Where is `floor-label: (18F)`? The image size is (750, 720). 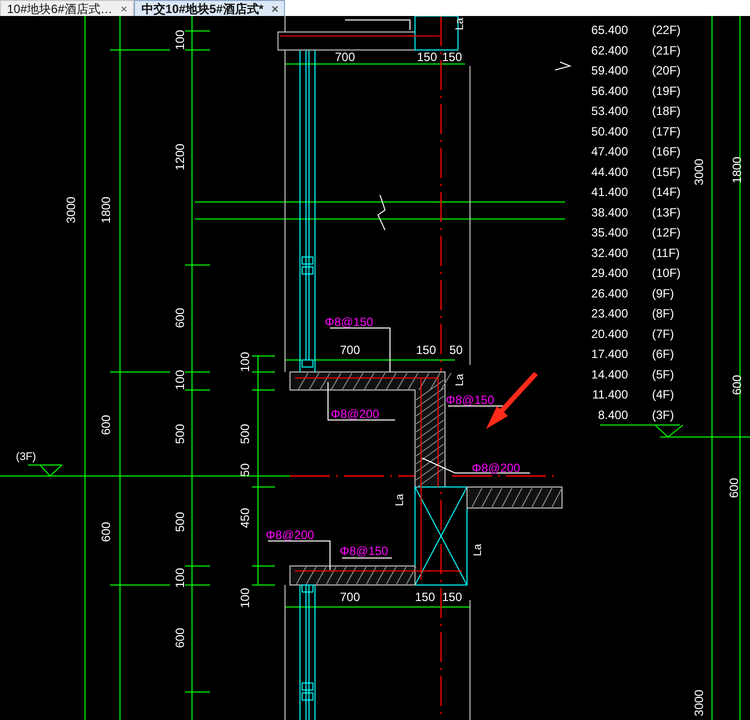
floor-label: (18F) is located at coordinates (666, 111).